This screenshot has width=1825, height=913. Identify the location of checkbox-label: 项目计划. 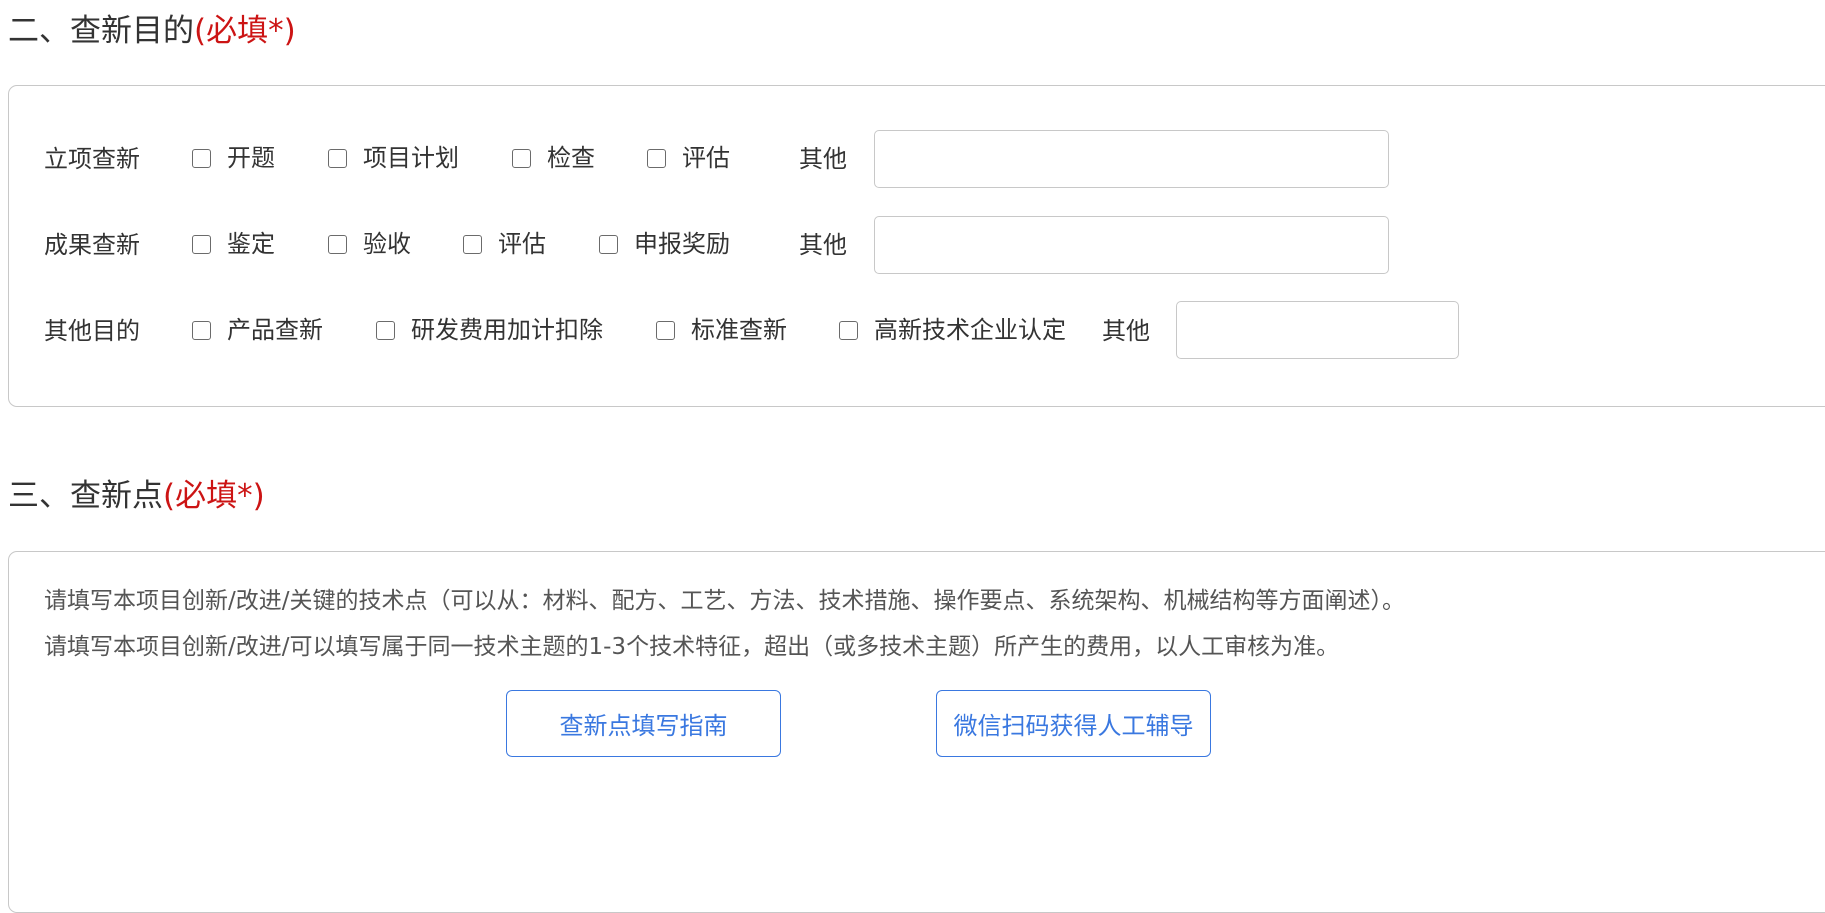
(411, 158).